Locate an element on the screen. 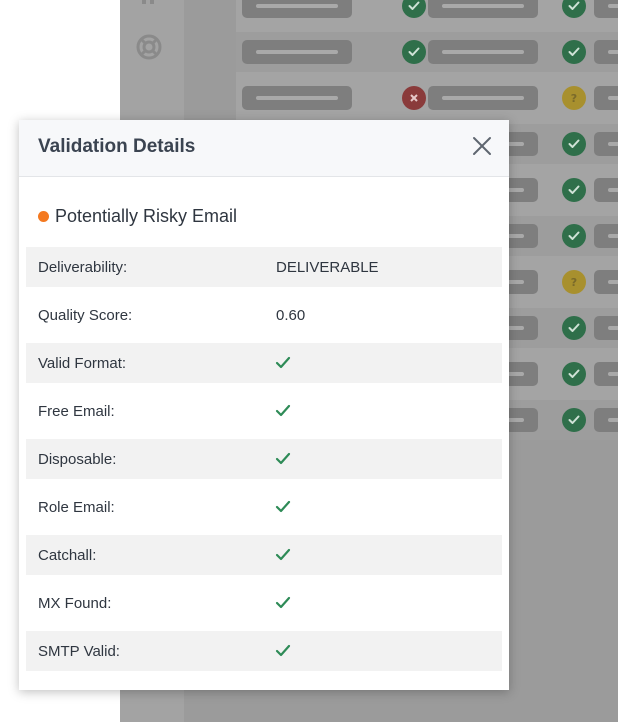 This screenshot has height=722, width=618. detail-label: SMTP Valid: is located at coordinates (79, 651).